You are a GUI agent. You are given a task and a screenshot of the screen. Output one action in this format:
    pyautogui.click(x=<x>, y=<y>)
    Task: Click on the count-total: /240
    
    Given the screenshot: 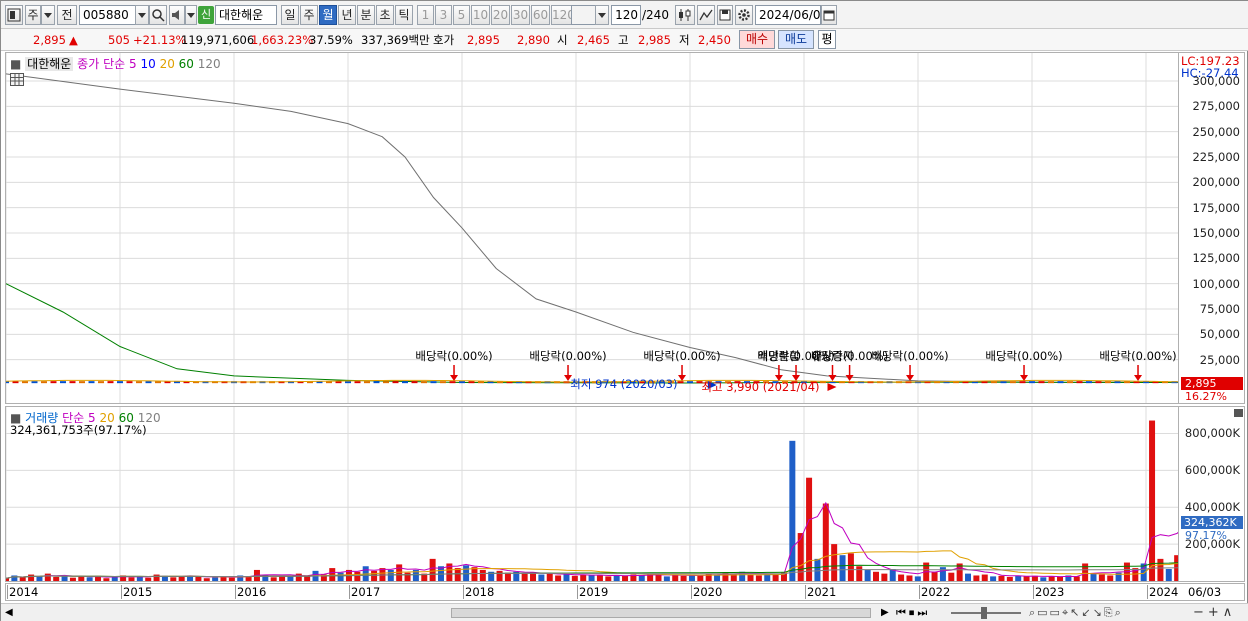 What is the action you would take?
    pyautogui.click(x=655, y=15)
    